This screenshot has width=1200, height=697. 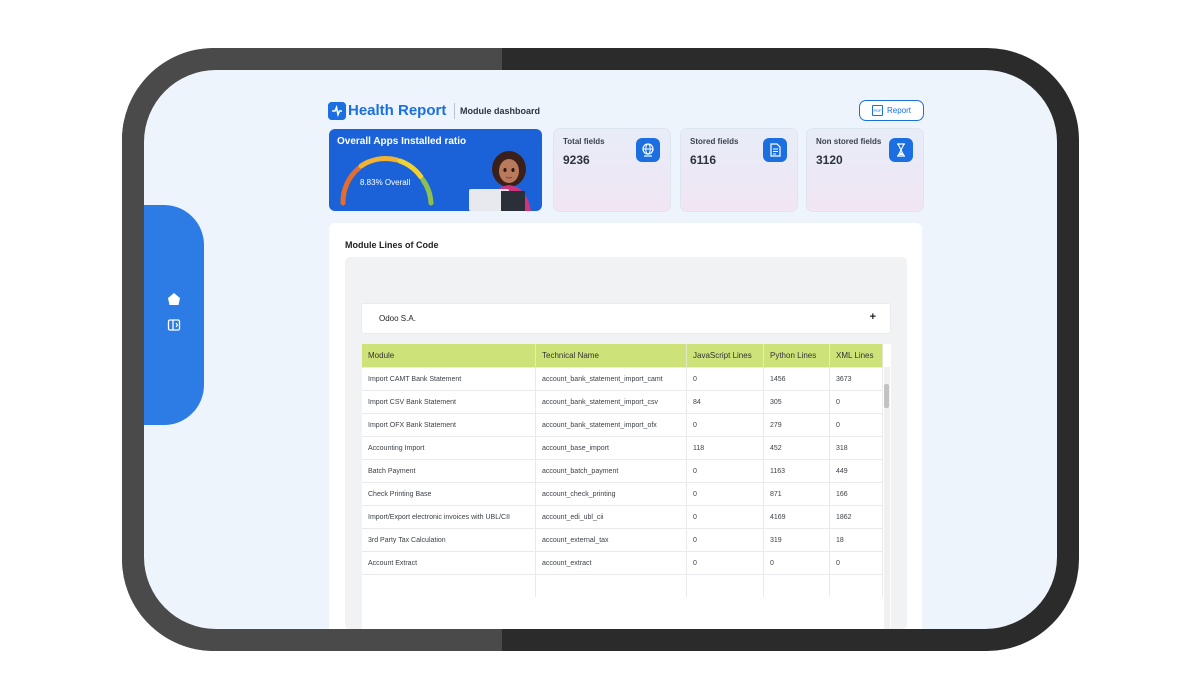 I want to click on header-divider, so click(x=454, y=111).